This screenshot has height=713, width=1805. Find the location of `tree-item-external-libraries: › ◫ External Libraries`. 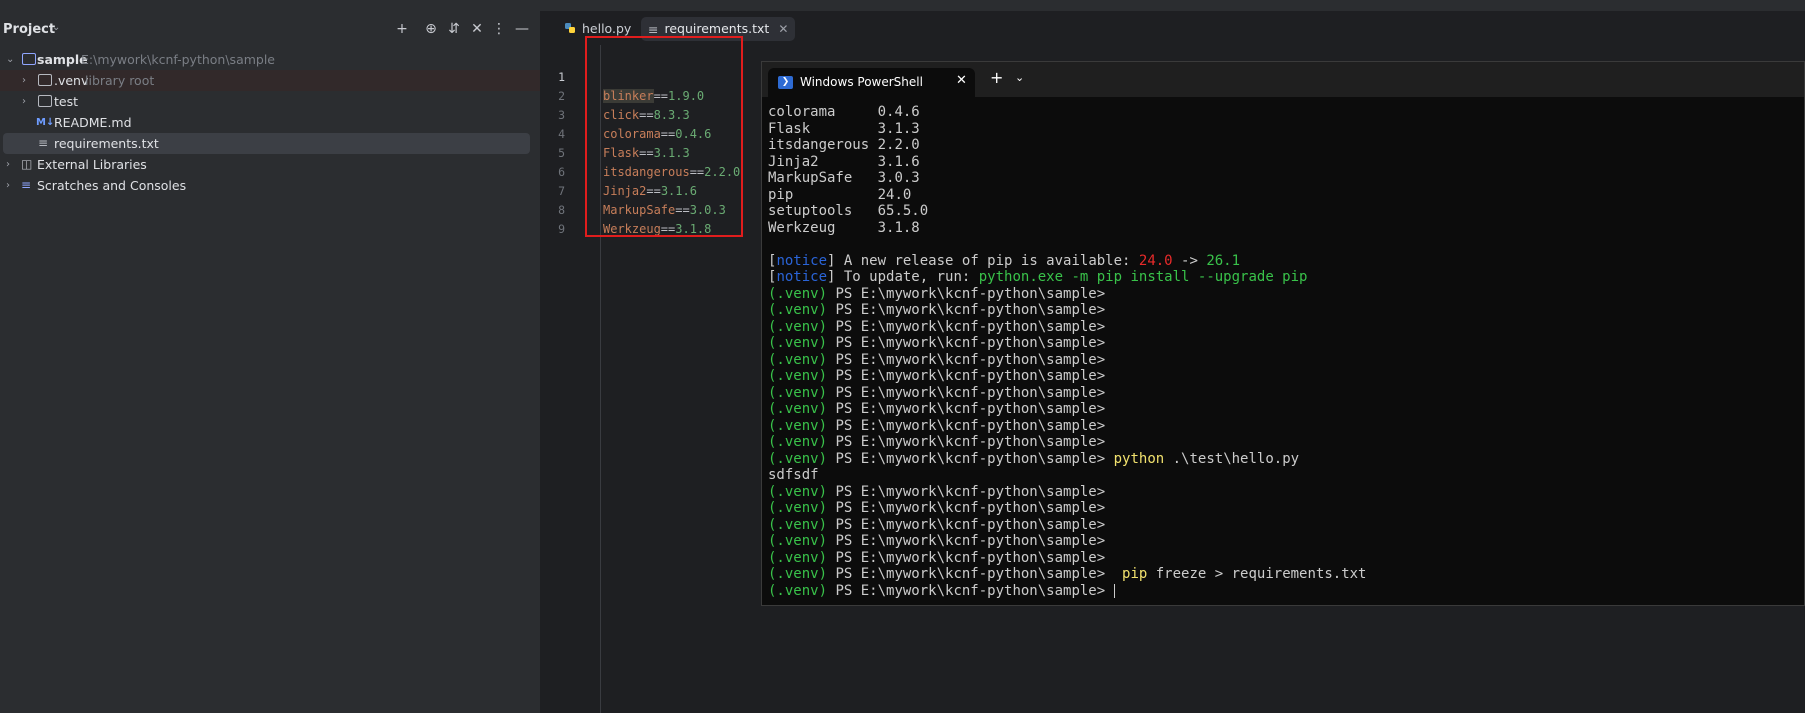

tree-item-external-libraries: › ◫ External Libraries is located at coordinates (270, 164).